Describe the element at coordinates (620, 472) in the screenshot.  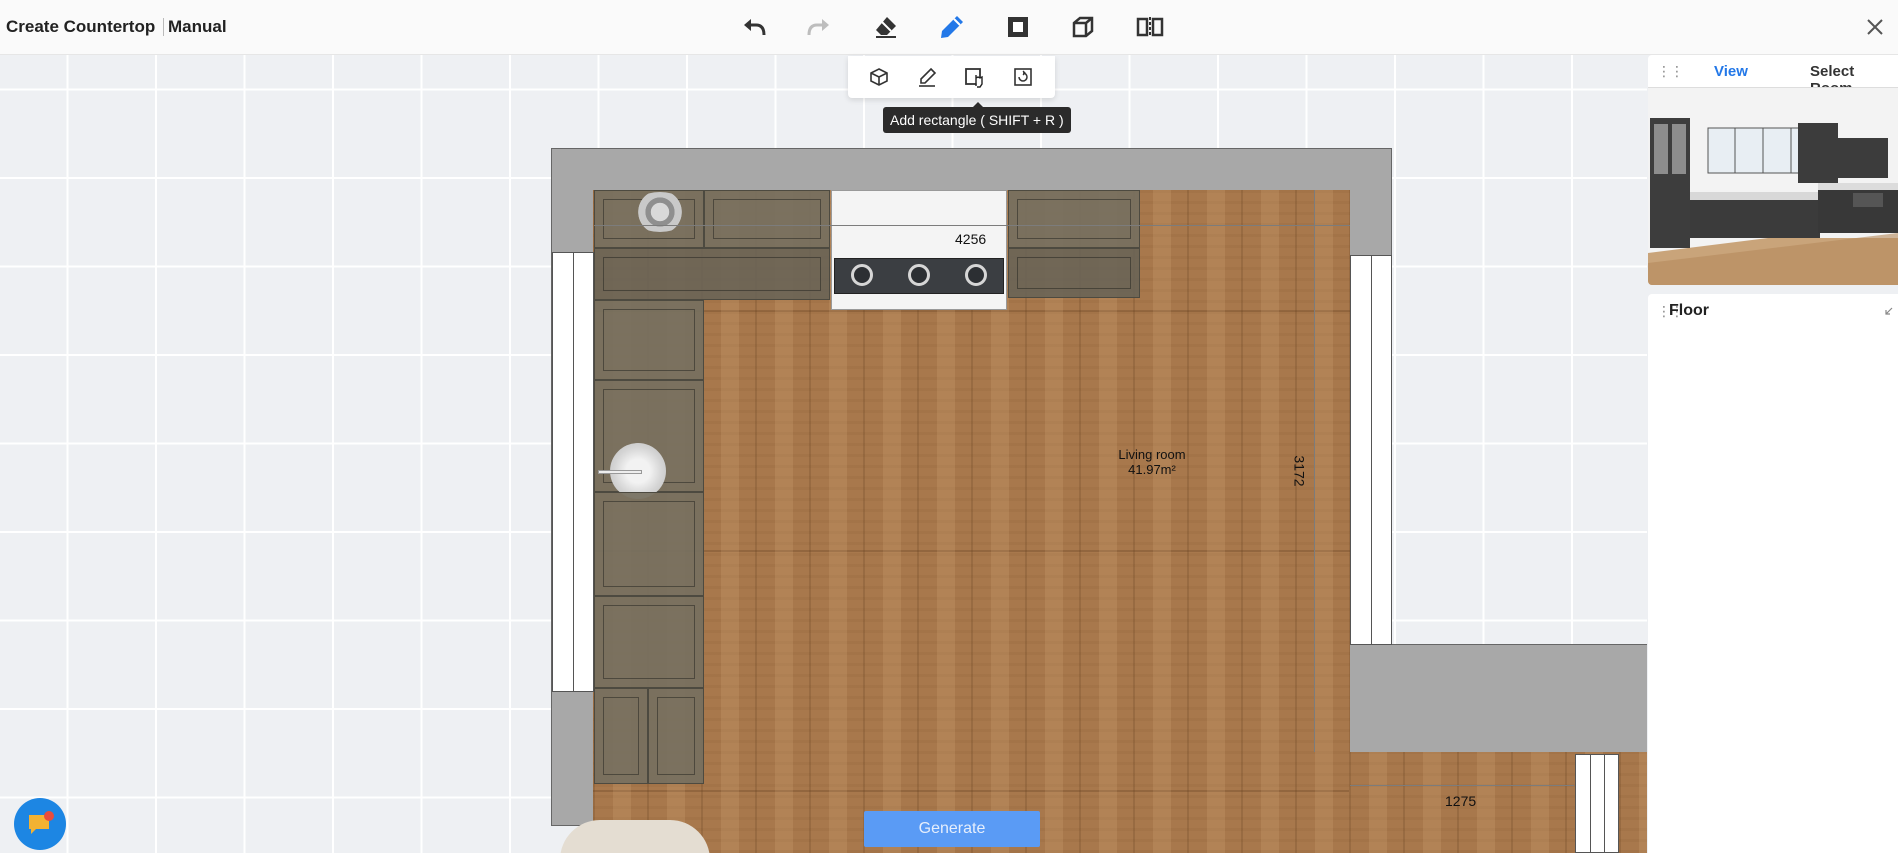
I see `faucet` at that location.